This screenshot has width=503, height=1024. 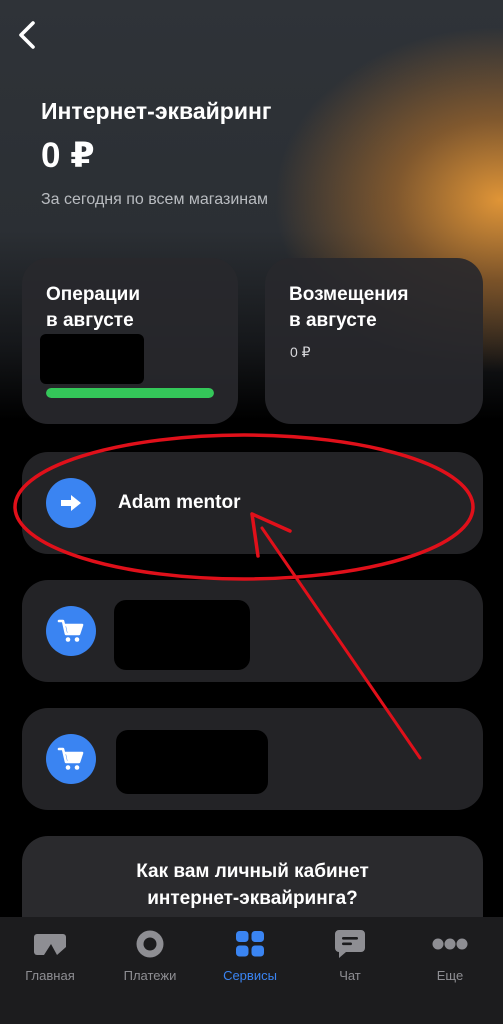 What do you see at coordinates (374, 341) in the screenshot?
I see `refunds-card: Возмещения в августе 0 ₽` at bounding box center [374, 341].